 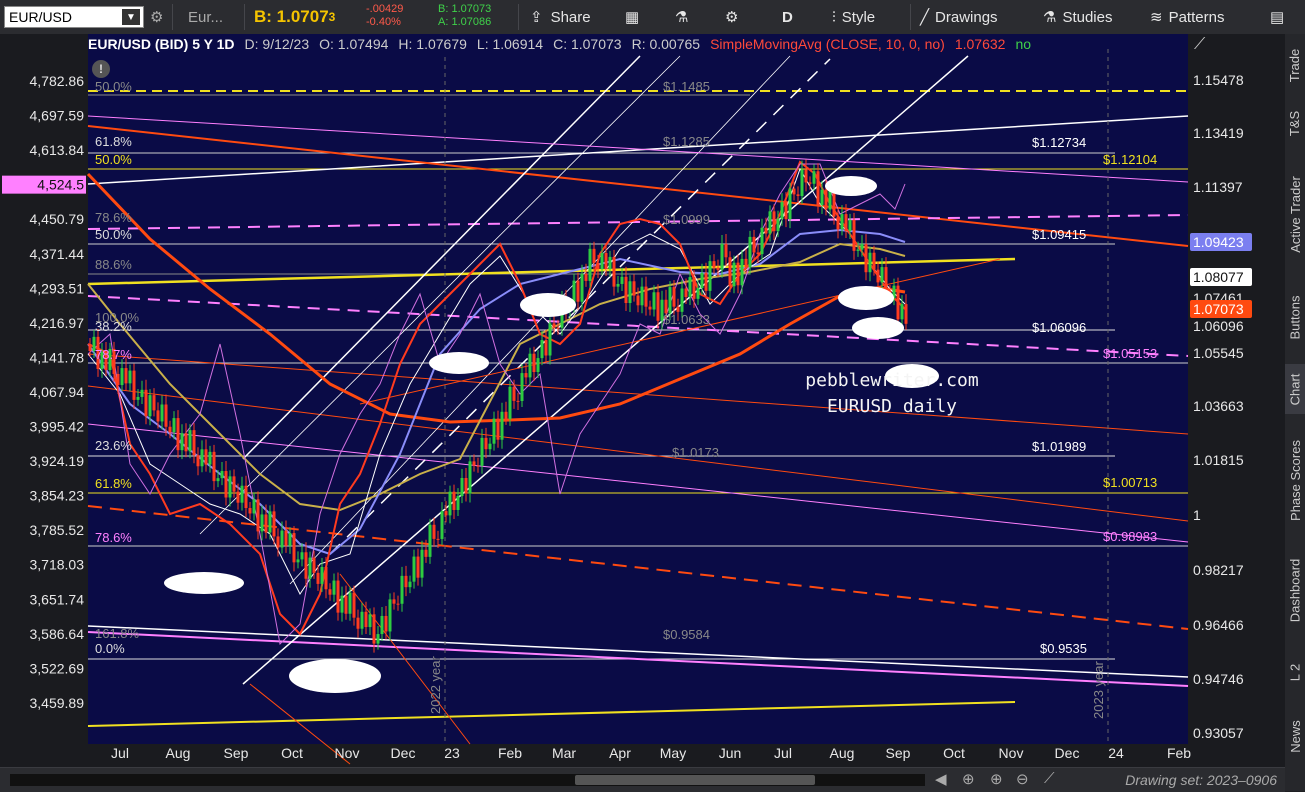 What do you see at coordinates (1218, 133) in the screenshot?
I see `right-axis-label: 1.13419` at bounding box center [1218, 133].